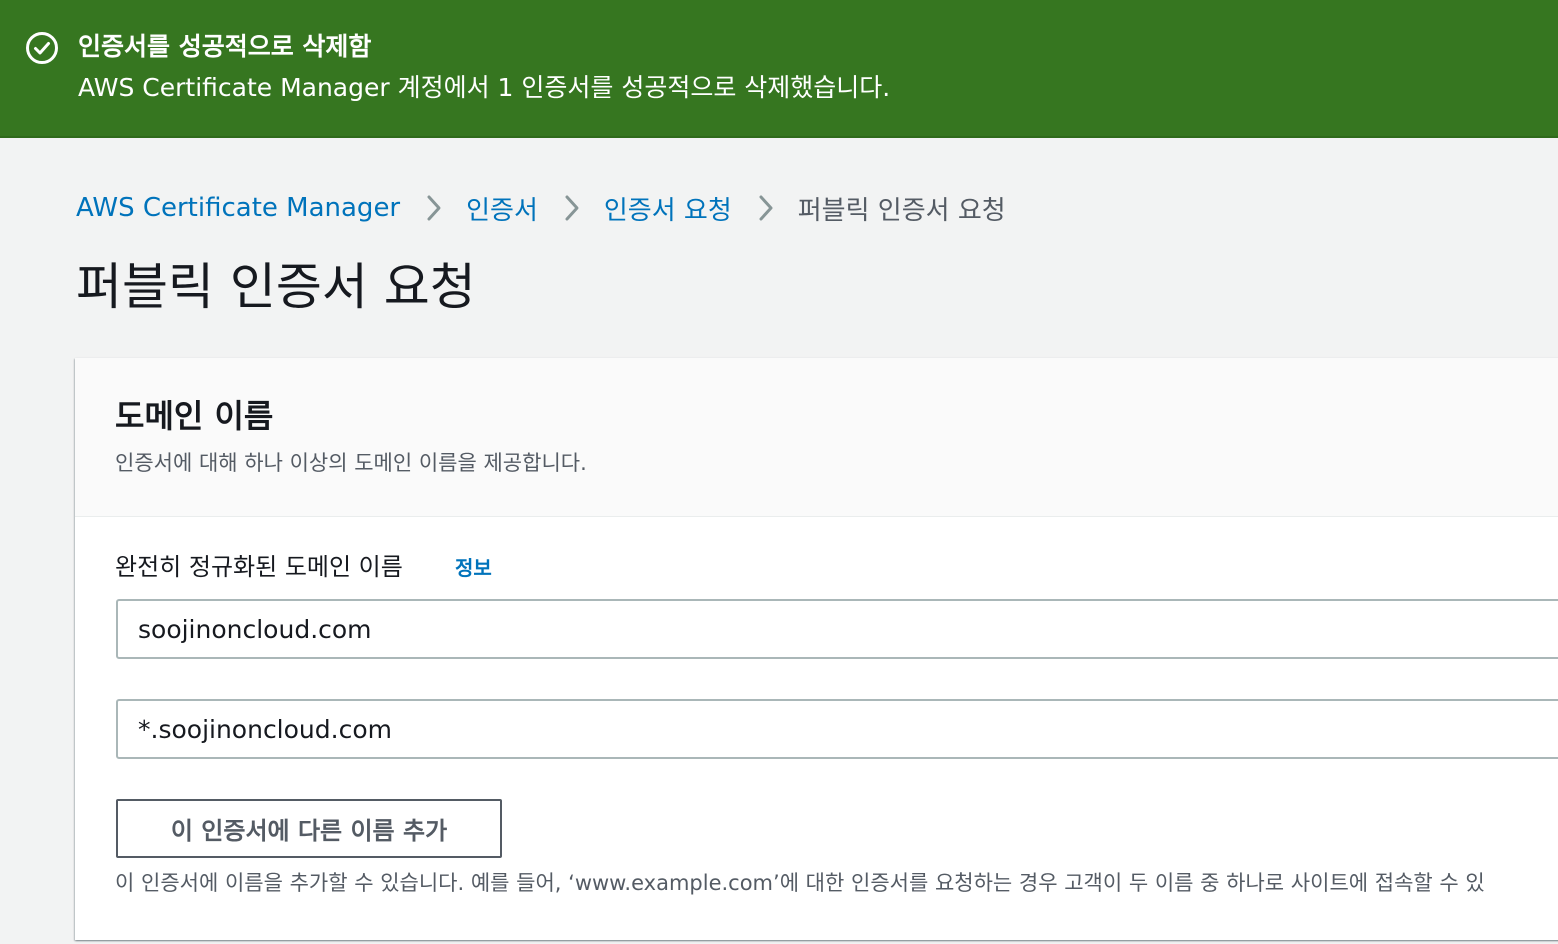 The height and width of the screenshot is (944, 1558). I want to click on section-description: 인증서에 대해 하나 이상의 도메인 이름을 제공합니다., so click(351, 463).